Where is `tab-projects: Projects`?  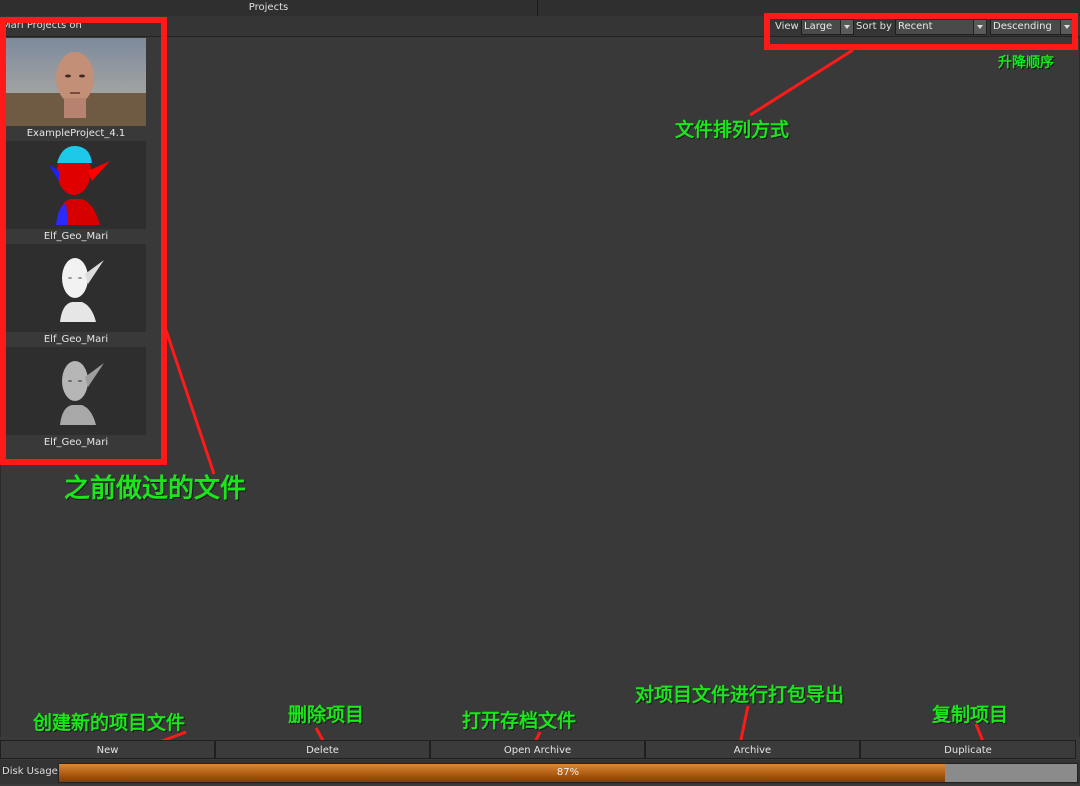
tab-projects: Projects is located at coordinates (269, 8).